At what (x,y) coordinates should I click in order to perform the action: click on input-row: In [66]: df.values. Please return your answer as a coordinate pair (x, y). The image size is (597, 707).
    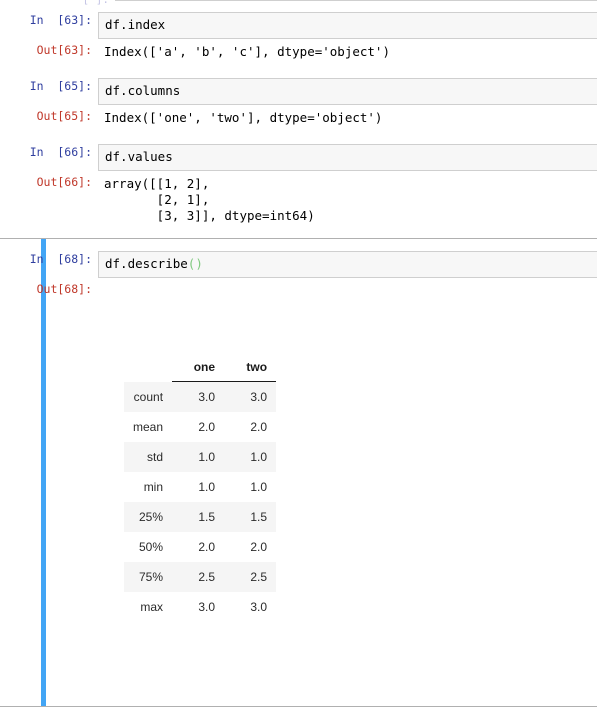
    Looking at the image, I should click on (298, 157).